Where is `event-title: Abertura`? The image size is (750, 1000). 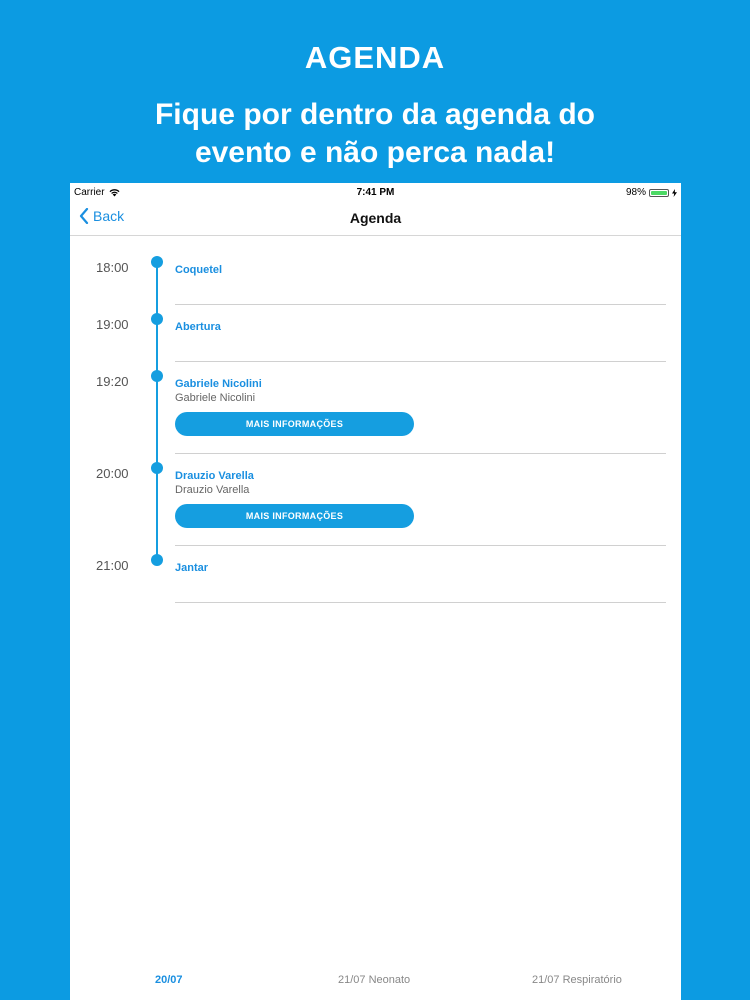
event-title: Abertura is located at coordinates (198, 327).